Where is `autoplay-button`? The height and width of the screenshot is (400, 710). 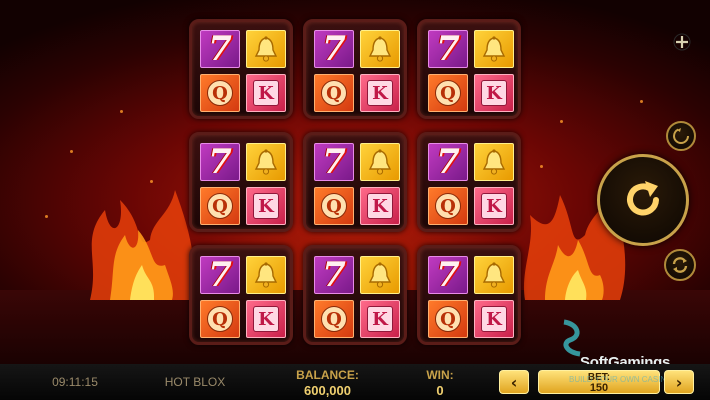 autoplay-button is located at coordinates (680, 265).